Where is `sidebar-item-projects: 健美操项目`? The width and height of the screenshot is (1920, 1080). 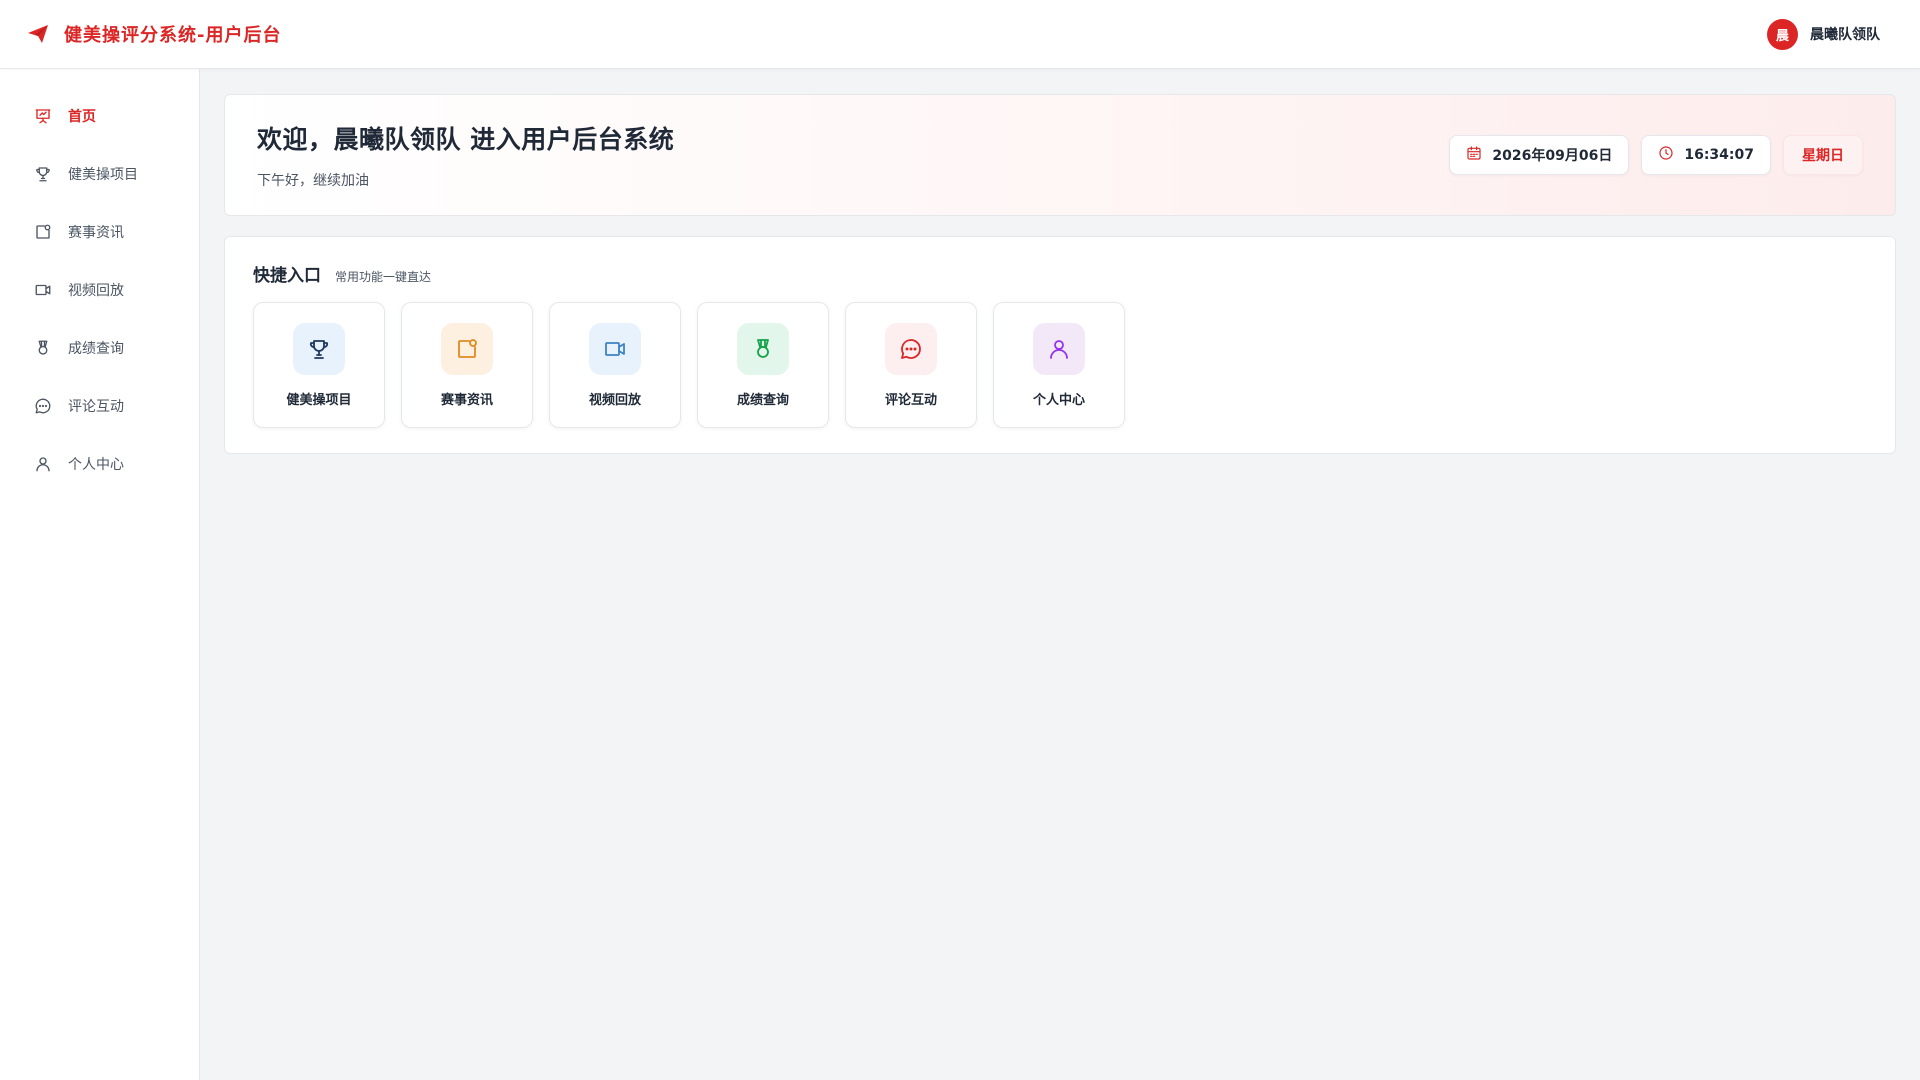 sidebar-item-projects: 健美操项目 is located at coordinates (99, 174).